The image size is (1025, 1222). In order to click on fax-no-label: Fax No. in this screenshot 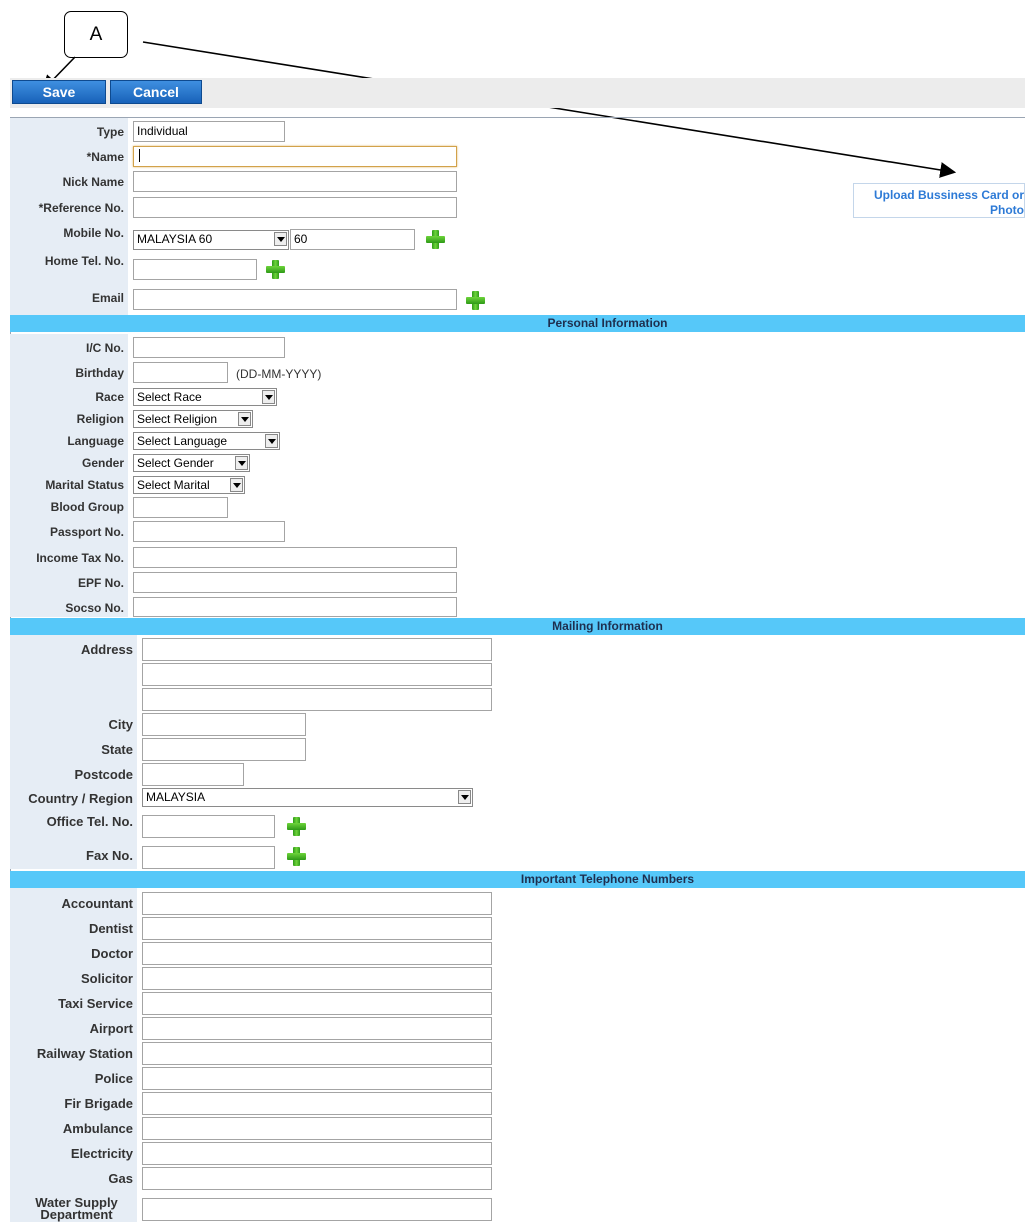, I will do `click(109, 855)`.